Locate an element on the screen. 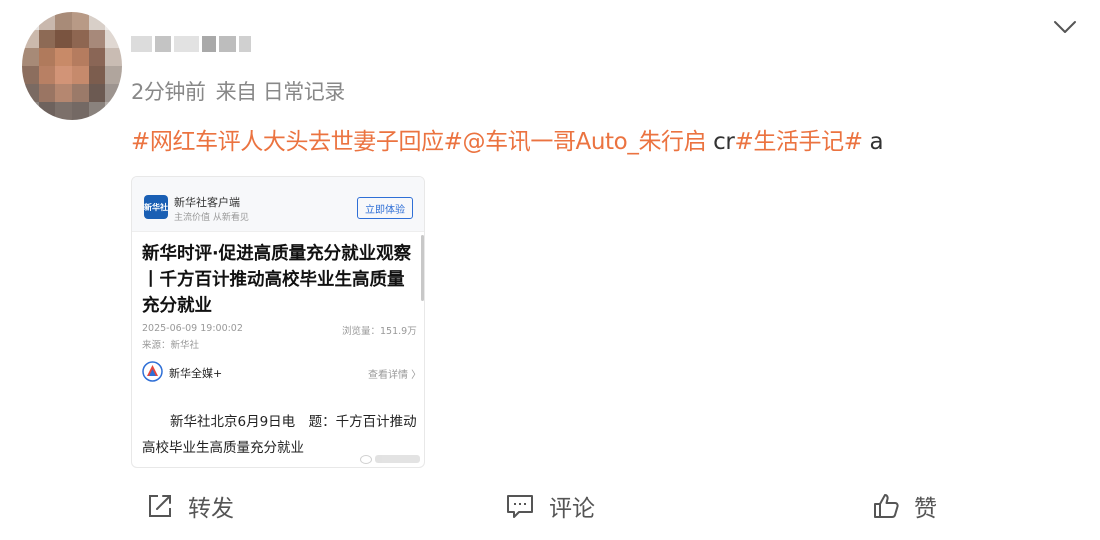 The image size is (1100, 540). post-text: a is located at coordinates (873, 142).